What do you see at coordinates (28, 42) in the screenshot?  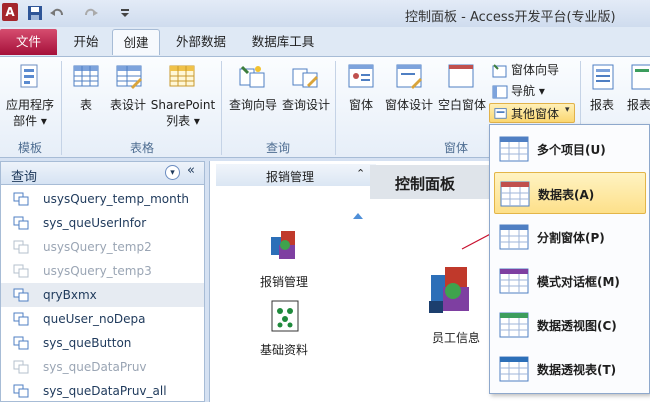 I see `tab-file: 文件` at bounding box center [28, 42].